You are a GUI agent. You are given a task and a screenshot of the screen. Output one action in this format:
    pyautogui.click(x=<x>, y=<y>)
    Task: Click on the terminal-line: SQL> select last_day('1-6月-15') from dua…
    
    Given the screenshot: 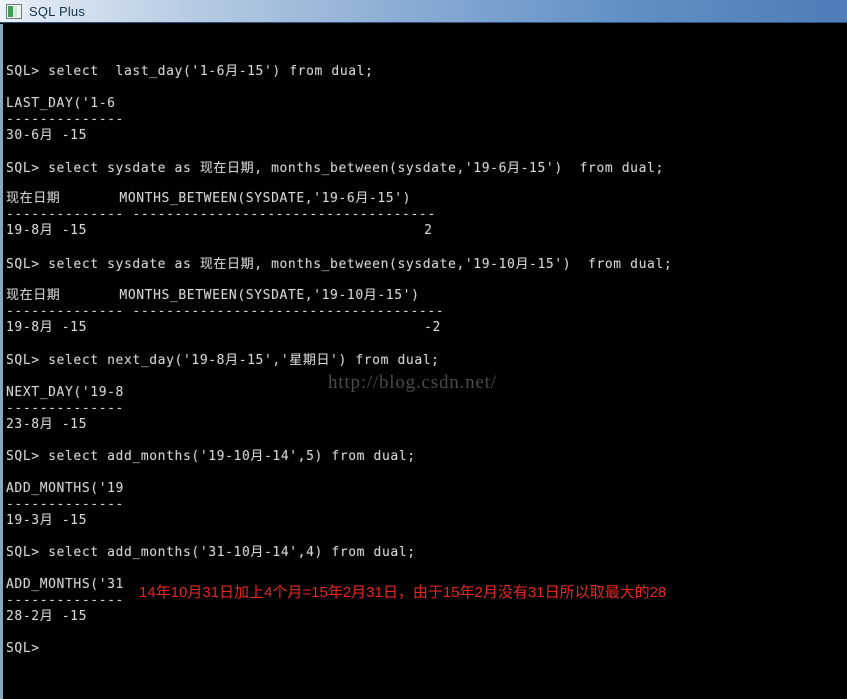 What is the action you would take?
    pyautogui.click(x=190, y=71)
    